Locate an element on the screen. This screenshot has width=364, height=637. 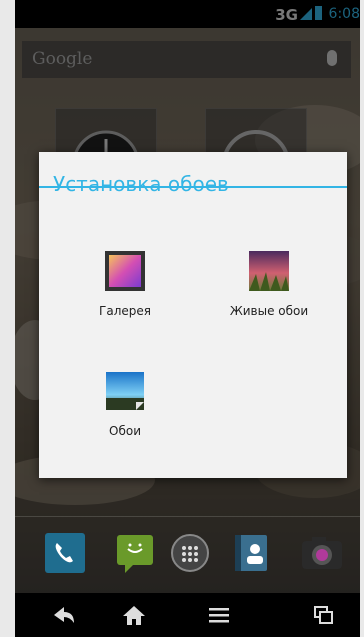
option-gallery: Галерея is located at coordinates (125, 284).